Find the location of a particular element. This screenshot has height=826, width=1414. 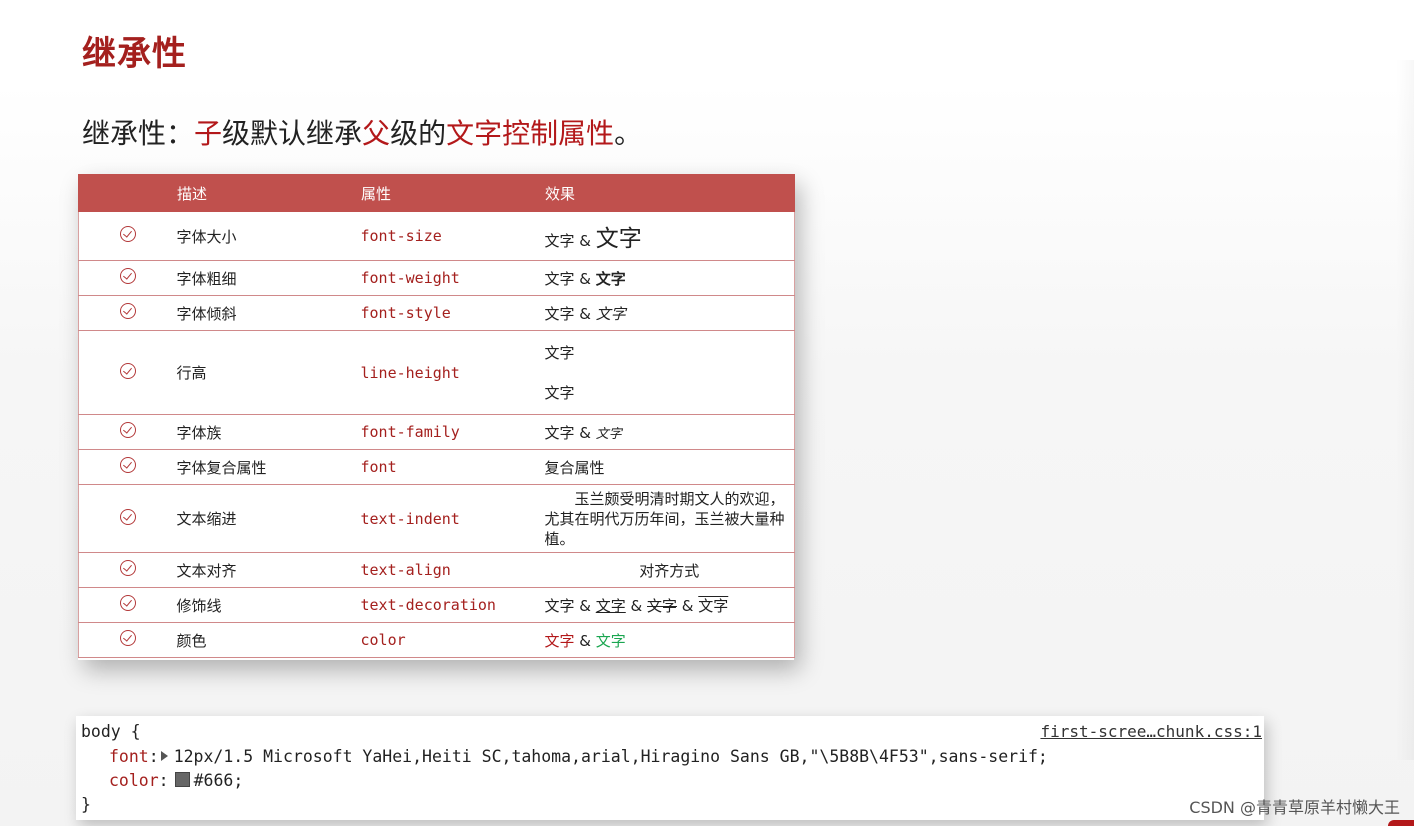

header-icon-col is located at coordinates (127, 193).